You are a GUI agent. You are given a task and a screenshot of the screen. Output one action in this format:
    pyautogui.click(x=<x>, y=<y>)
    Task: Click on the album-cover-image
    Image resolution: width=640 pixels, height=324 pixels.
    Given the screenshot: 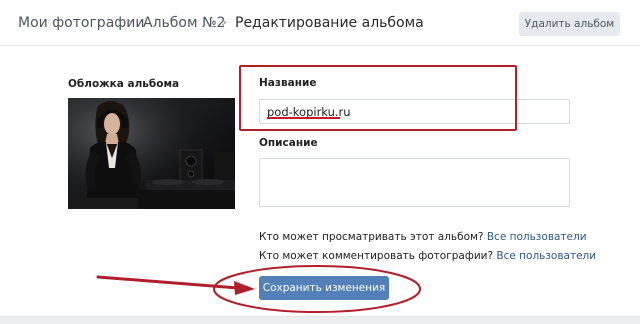 What is the action you would take?
    pyautogui.click(x=151, y=153)
    